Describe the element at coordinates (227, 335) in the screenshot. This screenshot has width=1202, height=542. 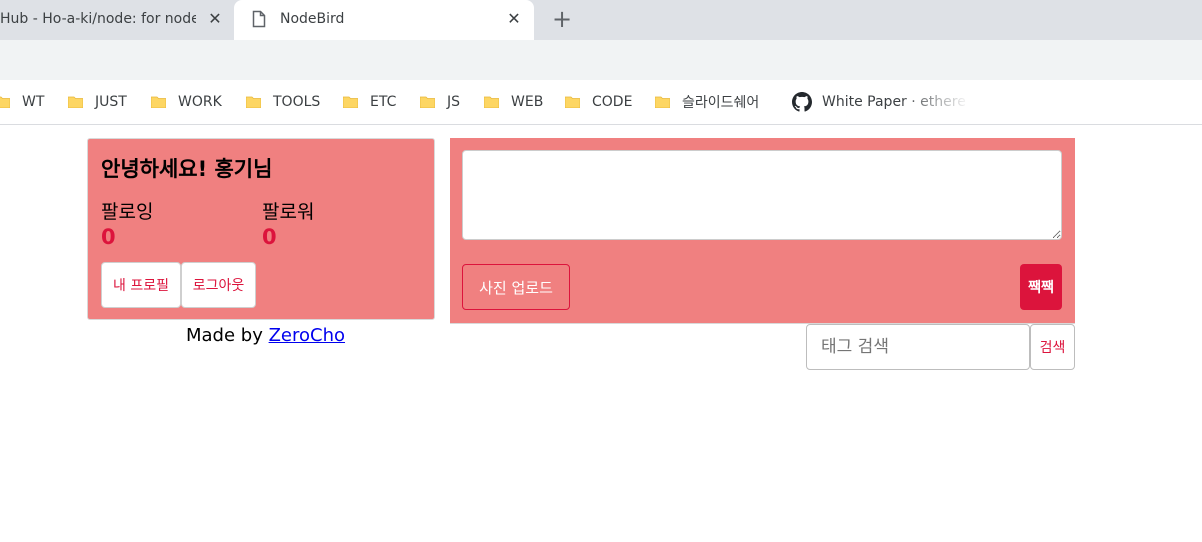
I see `footer-prefix: Made by` at that location.